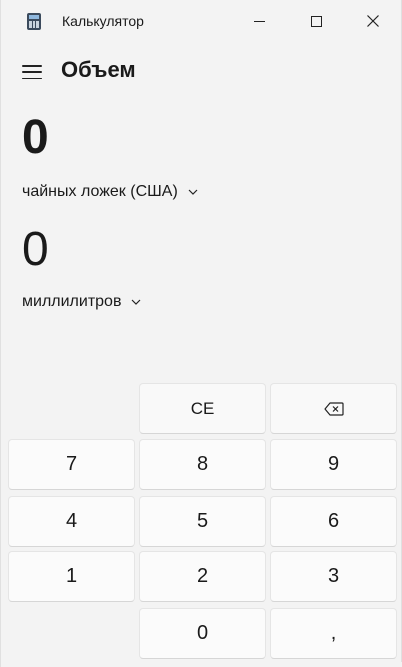 The width and height of the screenshot is (402, 667). Describe the element at coordinates (202, 464) in the screenshot. I see `key-8: 8` at that location.